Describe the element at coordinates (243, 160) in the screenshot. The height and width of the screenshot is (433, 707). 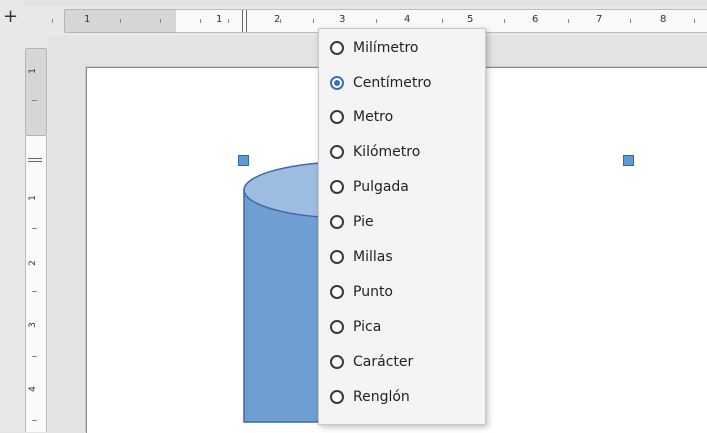
I see `selection-handle-left` at that location.